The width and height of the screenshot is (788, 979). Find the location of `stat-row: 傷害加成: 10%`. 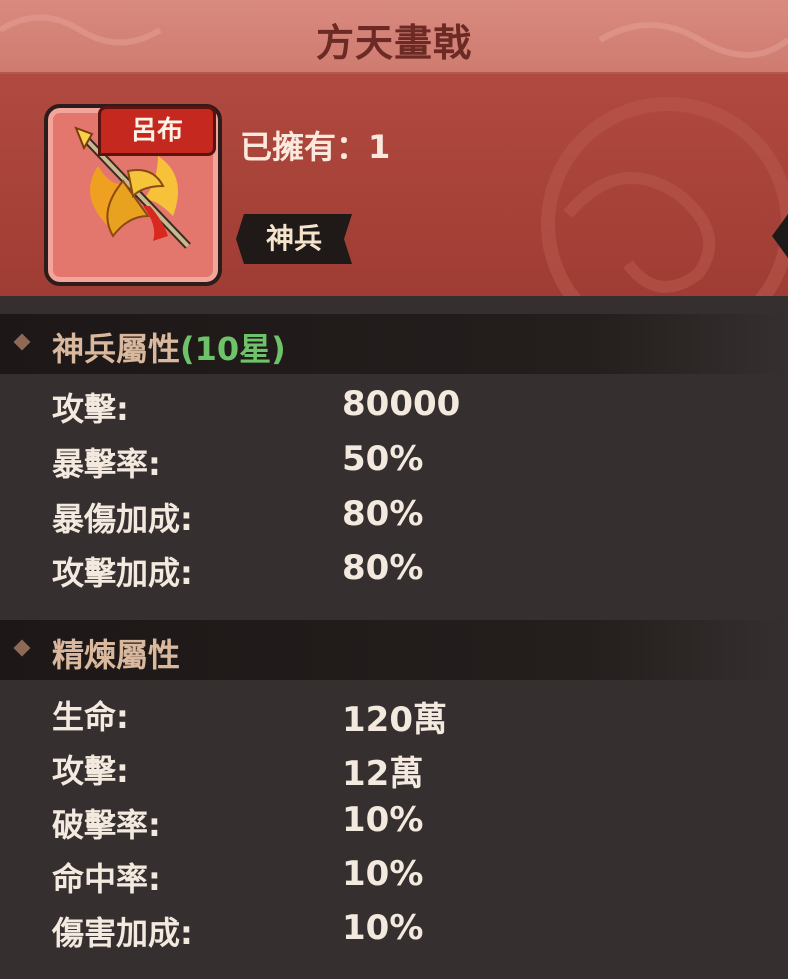

stat-row: 傷害加成: 10% is located at coordinates (394, 933).